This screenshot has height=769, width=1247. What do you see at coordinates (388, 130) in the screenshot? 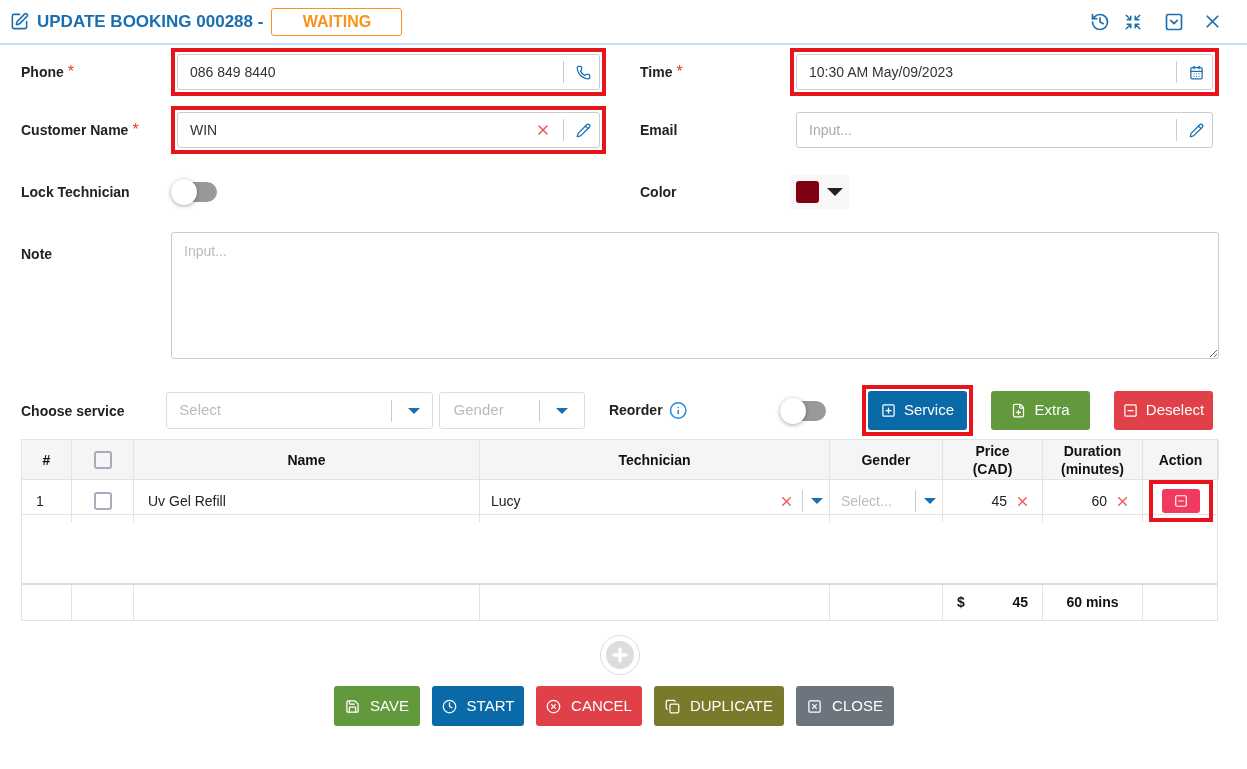
I see `name-field: WIN` at bounding box center [388, 130].